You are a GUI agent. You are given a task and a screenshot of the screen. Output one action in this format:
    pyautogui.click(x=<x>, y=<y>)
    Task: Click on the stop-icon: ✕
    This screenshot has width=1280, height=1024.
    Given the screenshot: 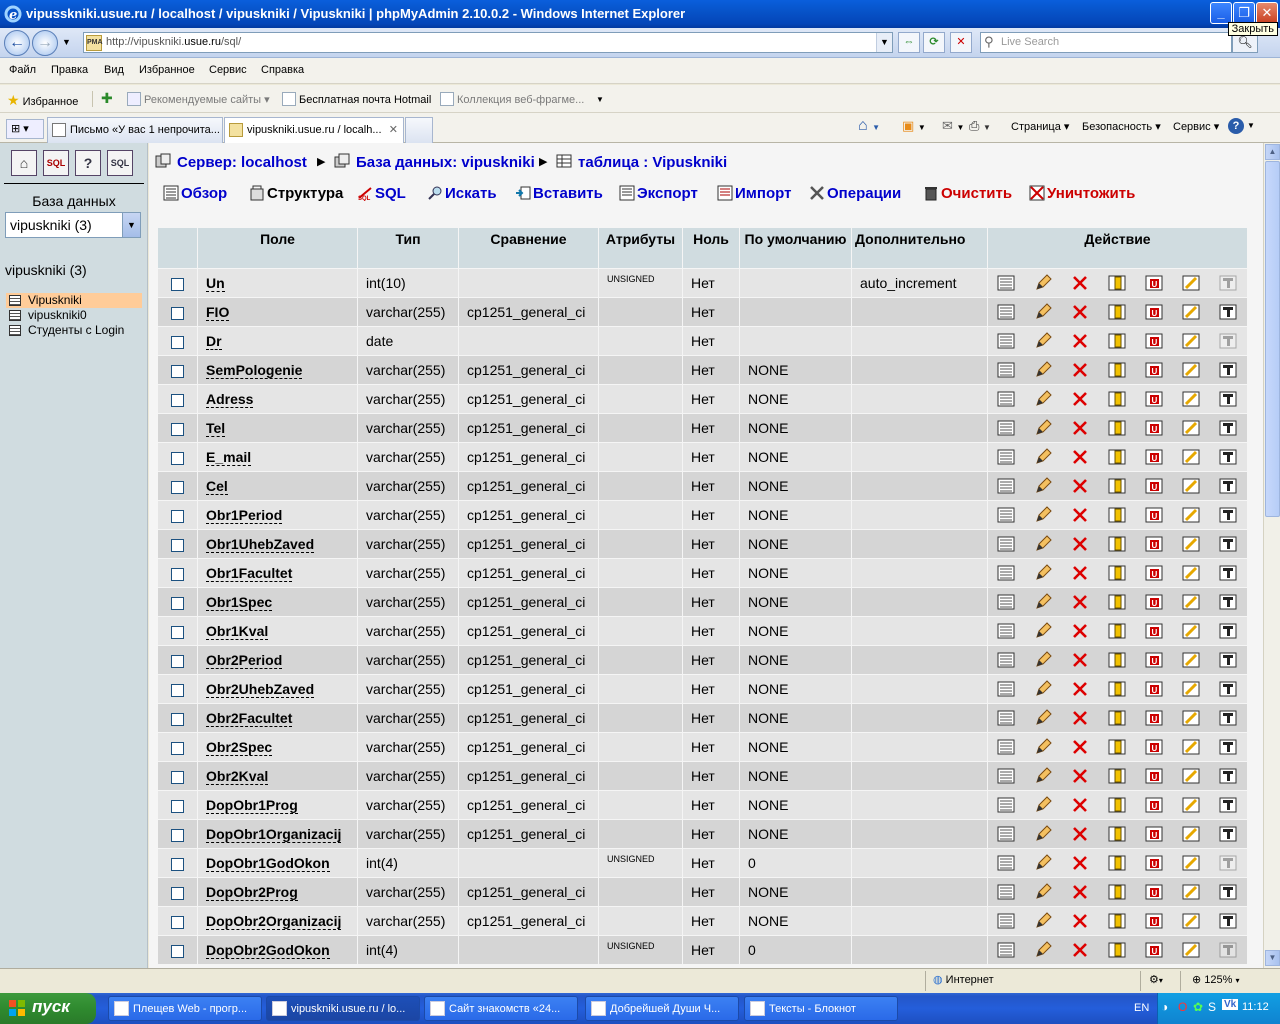 What is the action you would take?
    pyautogui.click(x=961, y=42)
    